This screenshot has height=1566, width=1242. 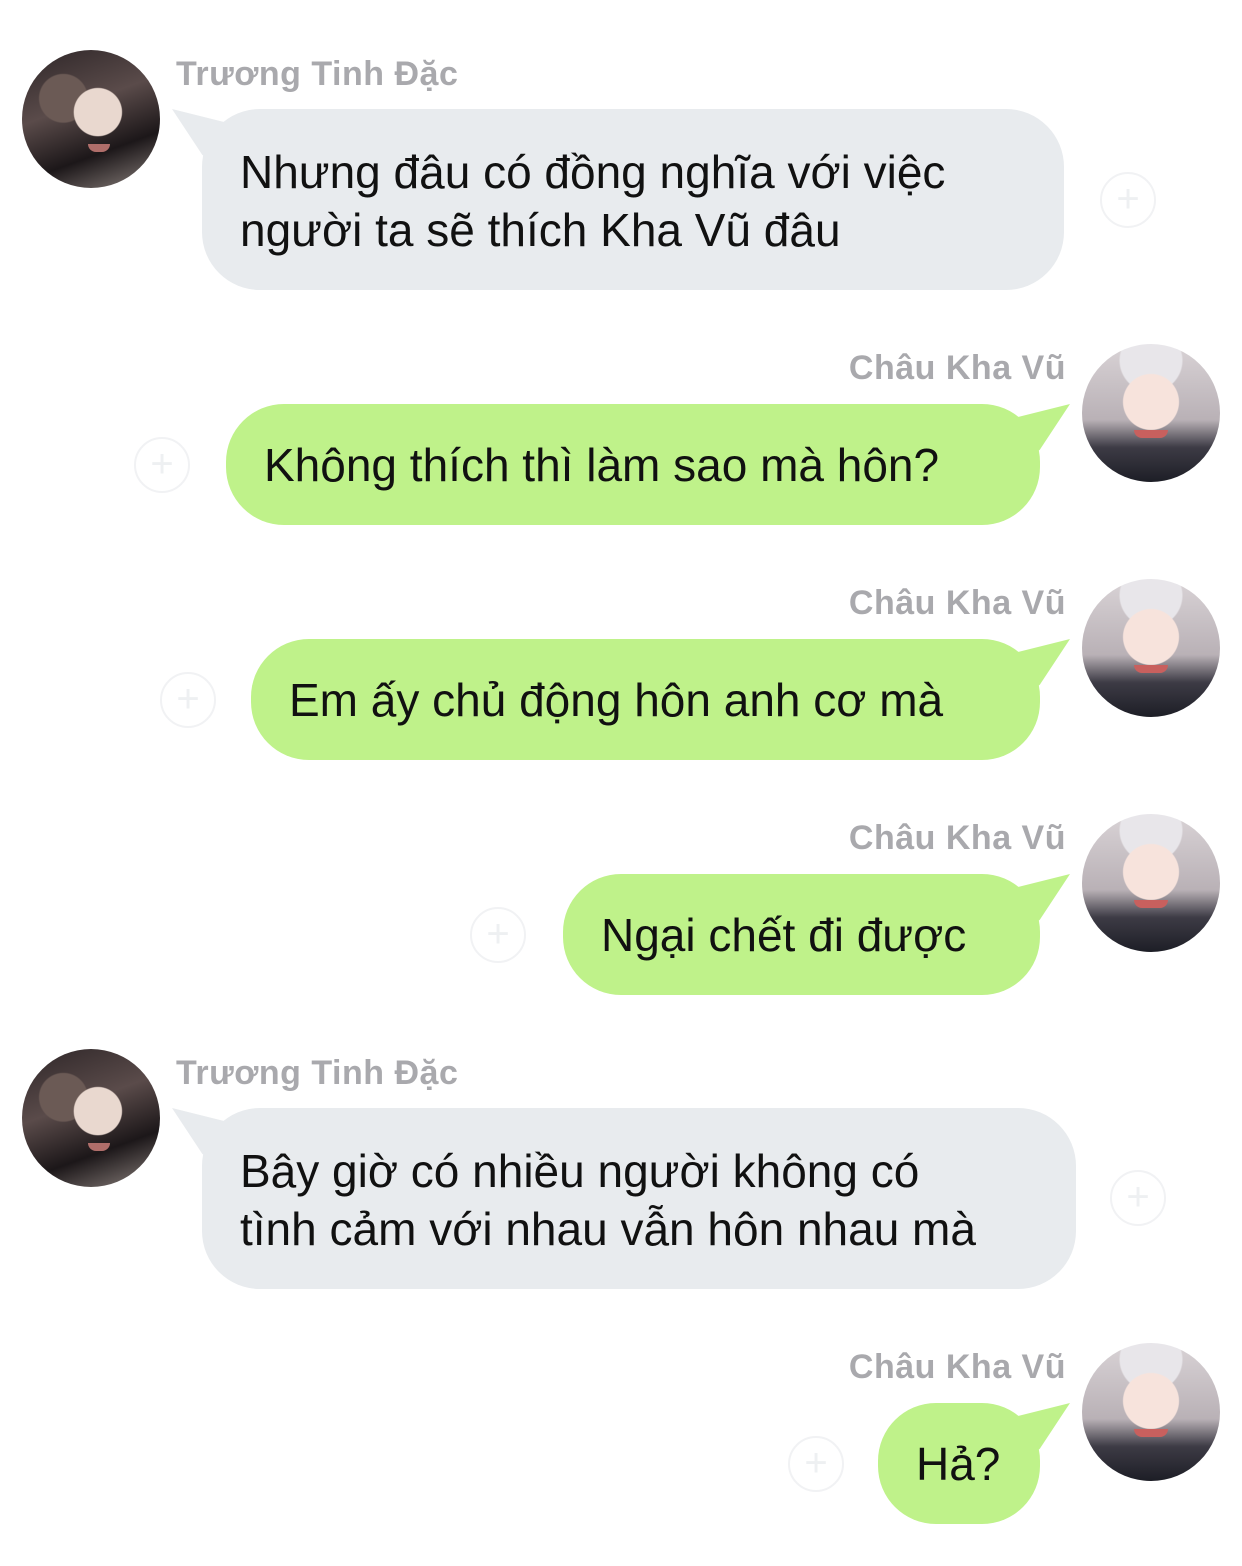 I want to click on message-bubble-outgoing: Không thích thì làm sao mà hôn?, so click(x=633, y=464).